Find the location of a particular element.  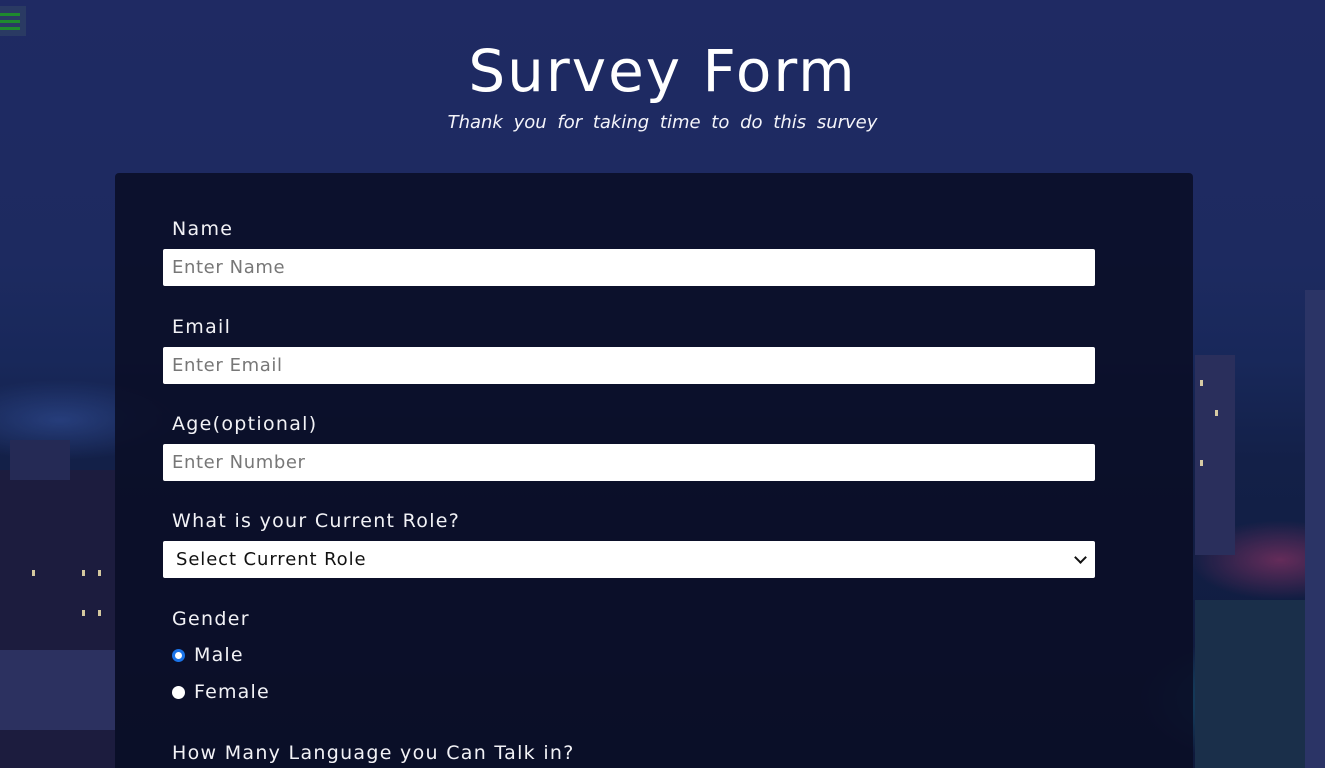

role-select: Select Current Role is located at coordinates (629, 559).